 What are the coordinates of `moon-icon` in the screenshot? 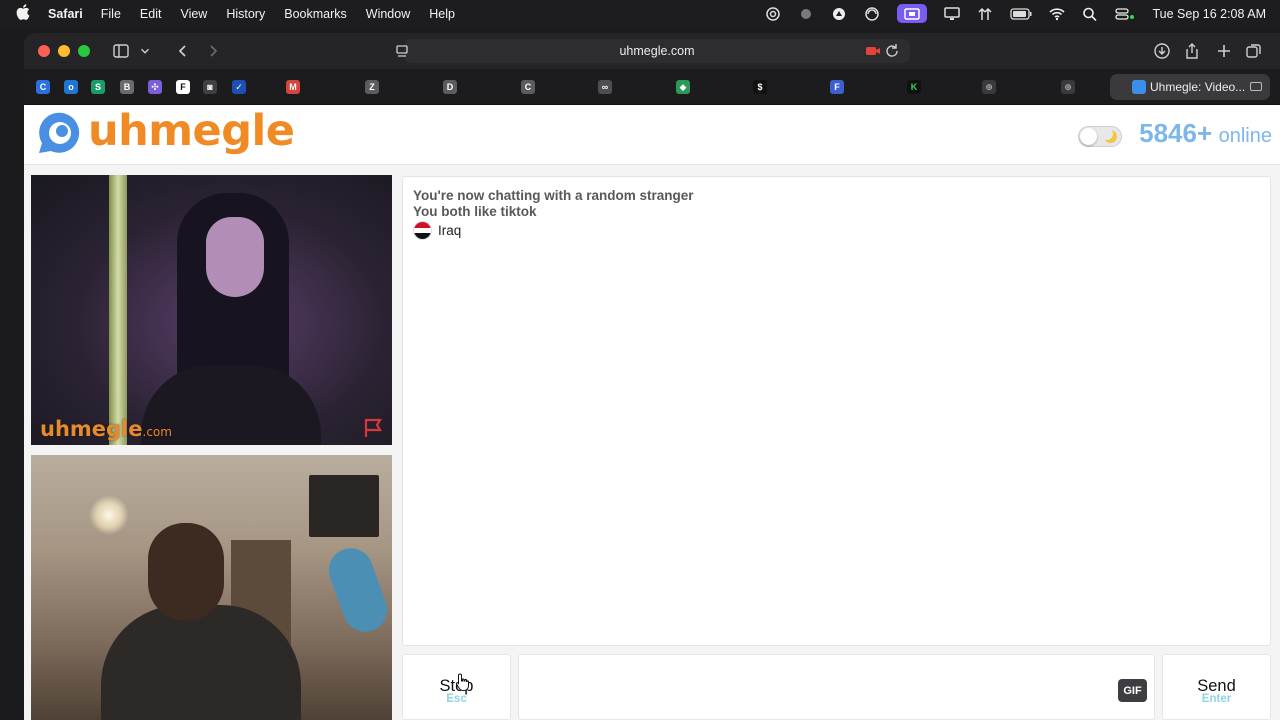 It's located at (1109, 135).